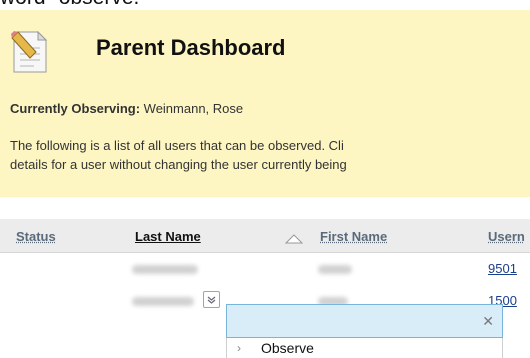 The width and height of the screenshot is (530, 358). I want to click on column-header-status: Status, so click(36, 236).